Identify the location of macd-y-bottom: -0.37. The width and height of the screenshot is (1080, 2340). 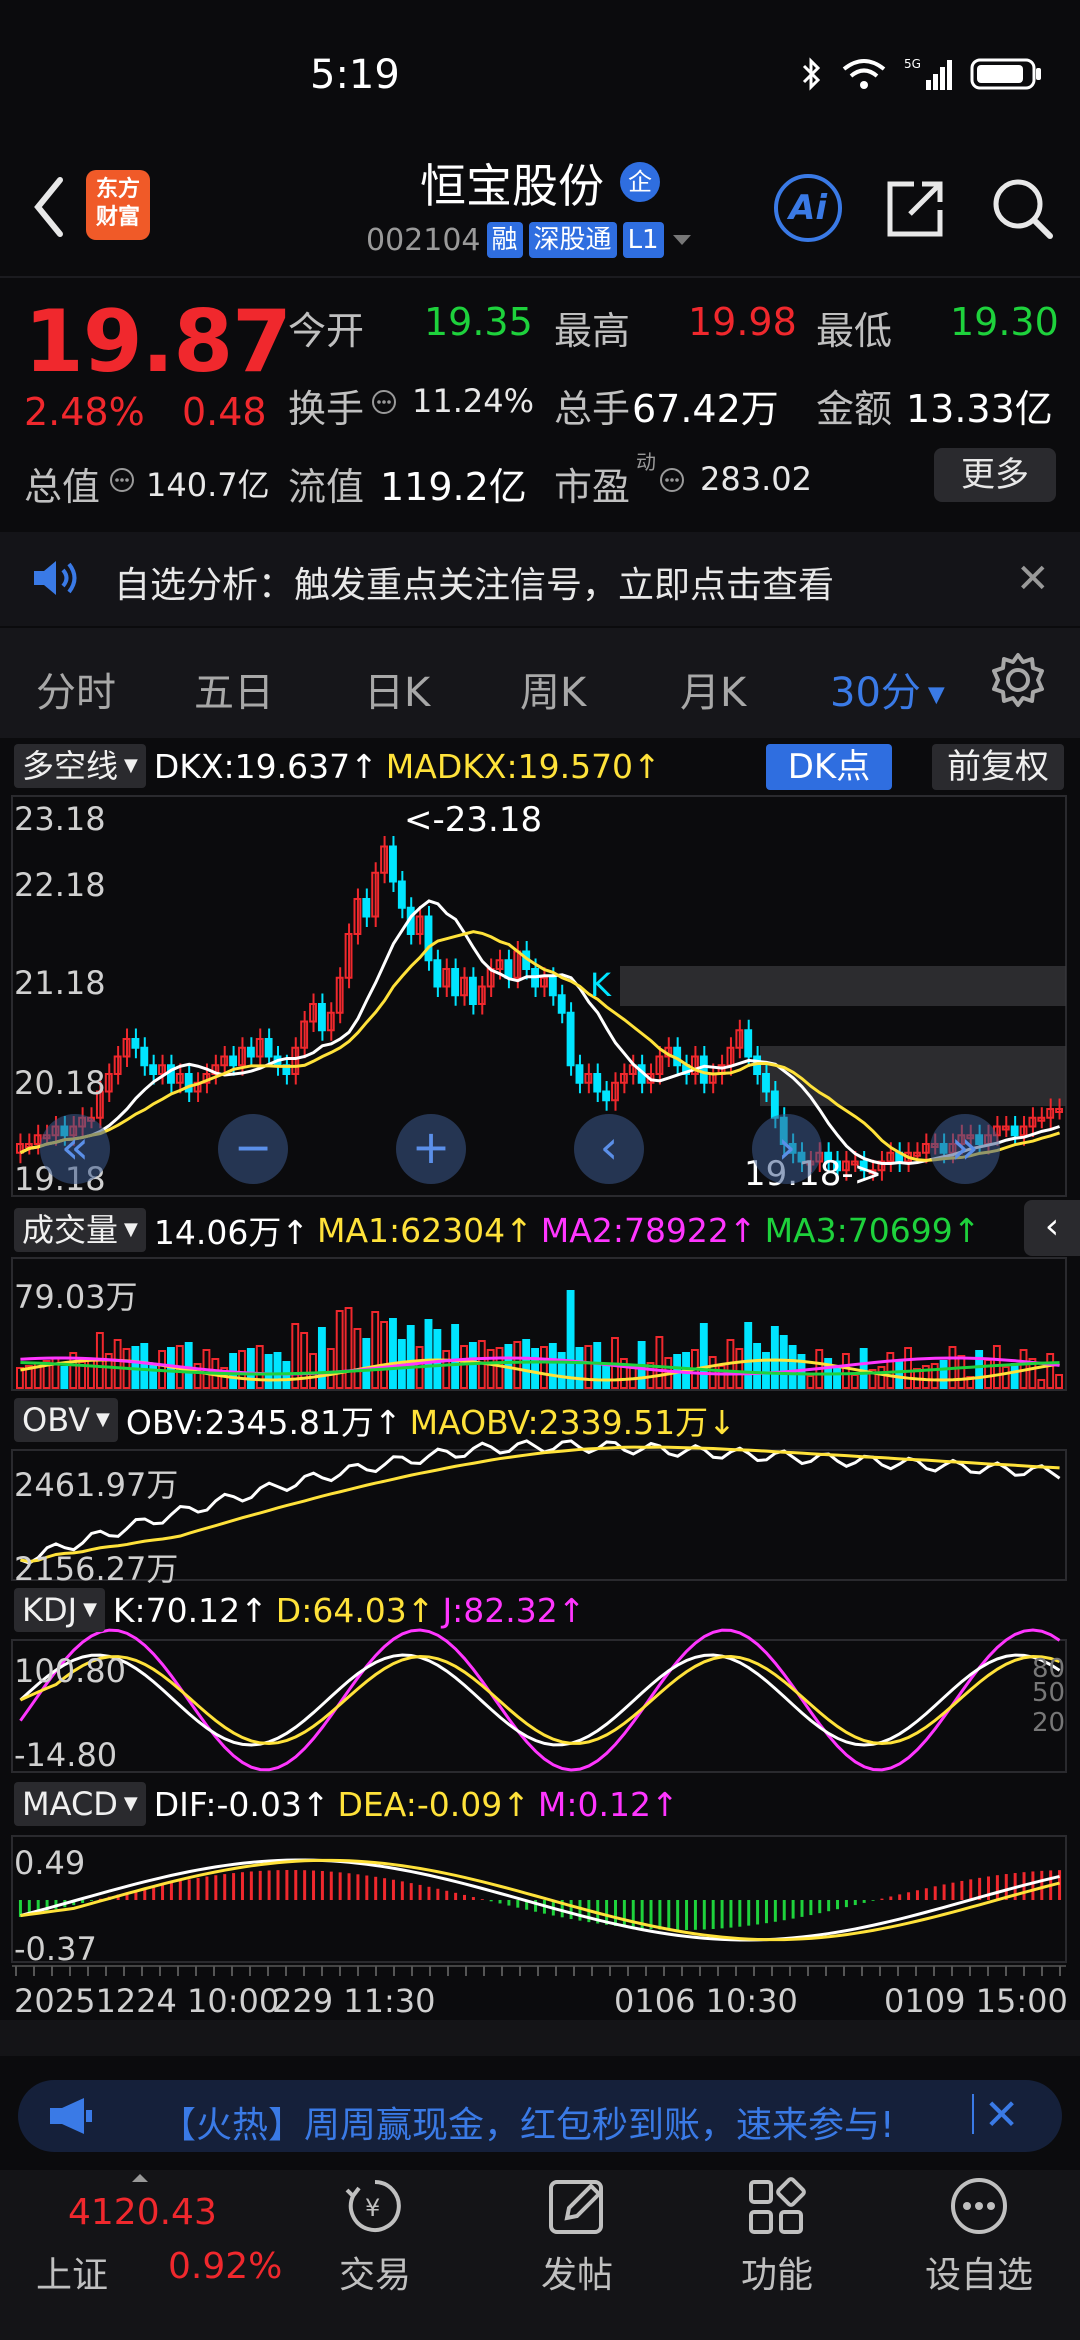
(55, 1949).